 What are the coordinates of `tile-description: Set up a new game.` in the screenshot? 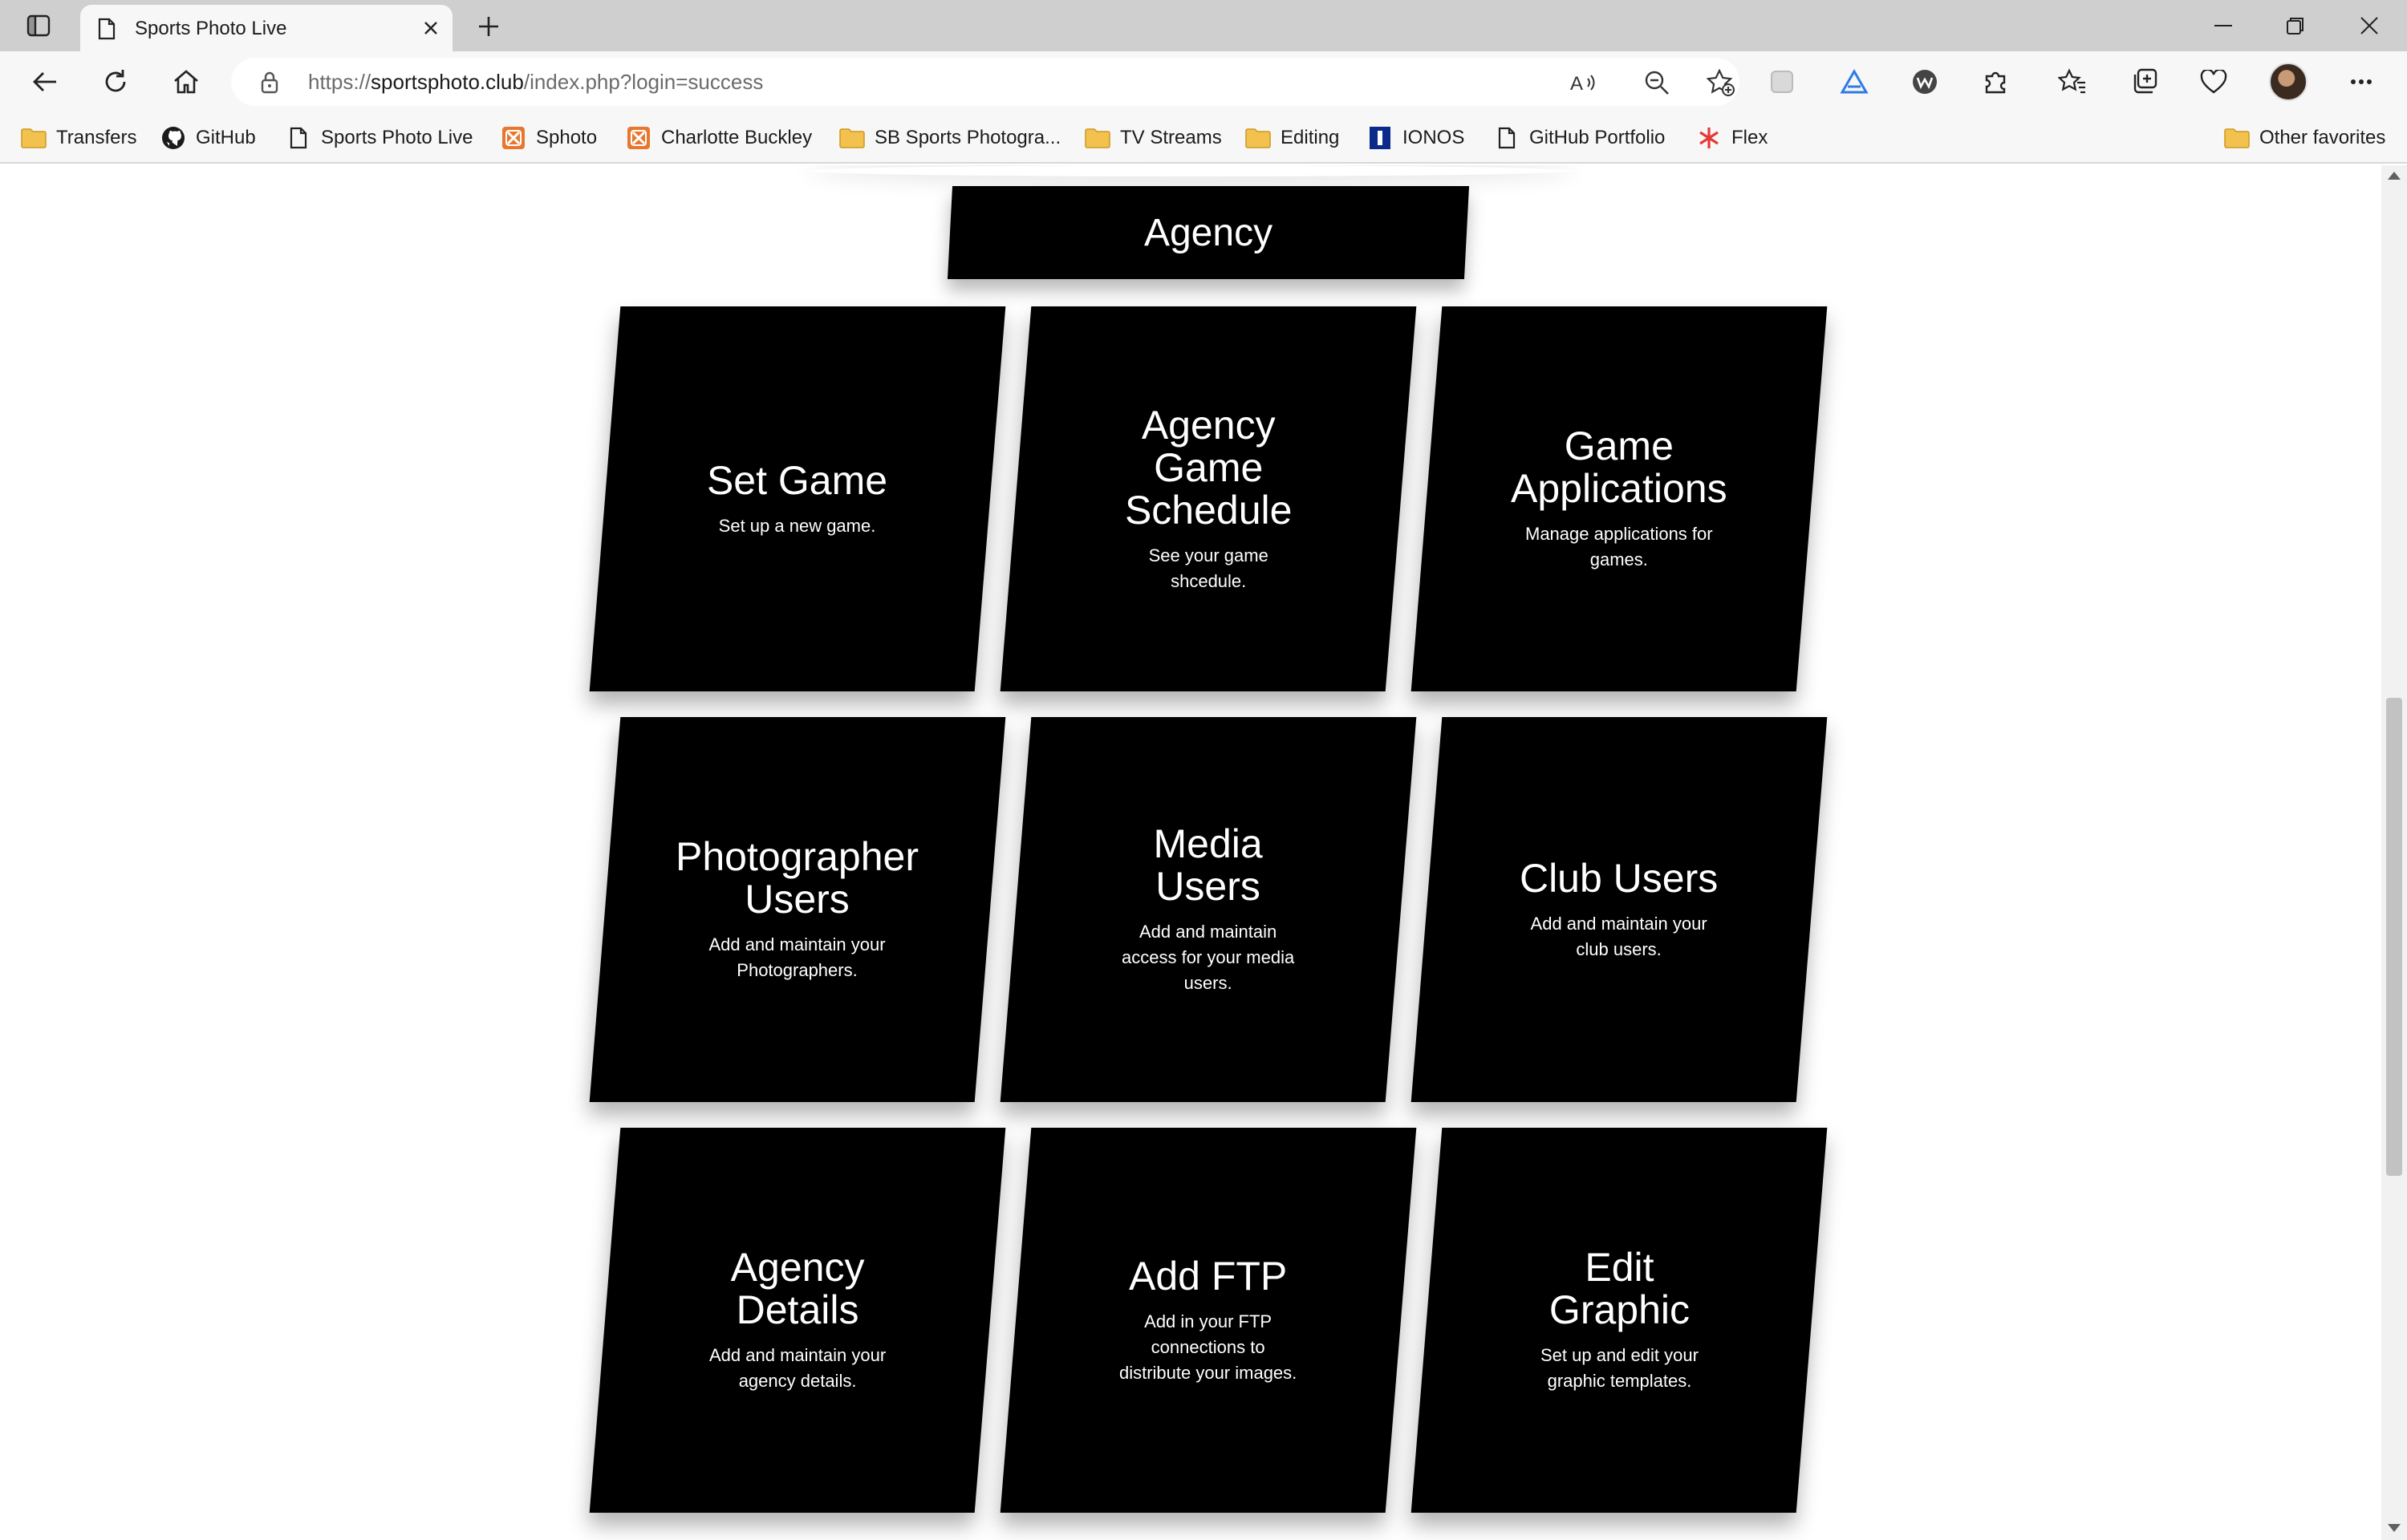 It's located at (798, 525).